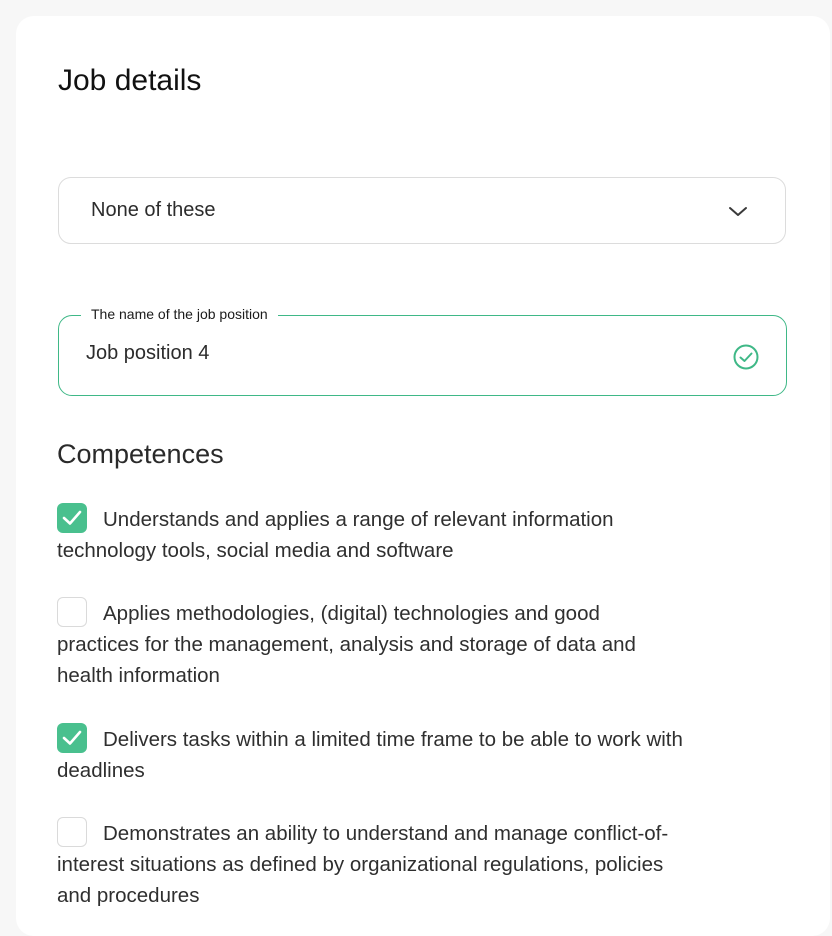 Image resolution: width=832 pixels, height=936 pixels. I want to click on chevron-down-icon, so click(738, 211).